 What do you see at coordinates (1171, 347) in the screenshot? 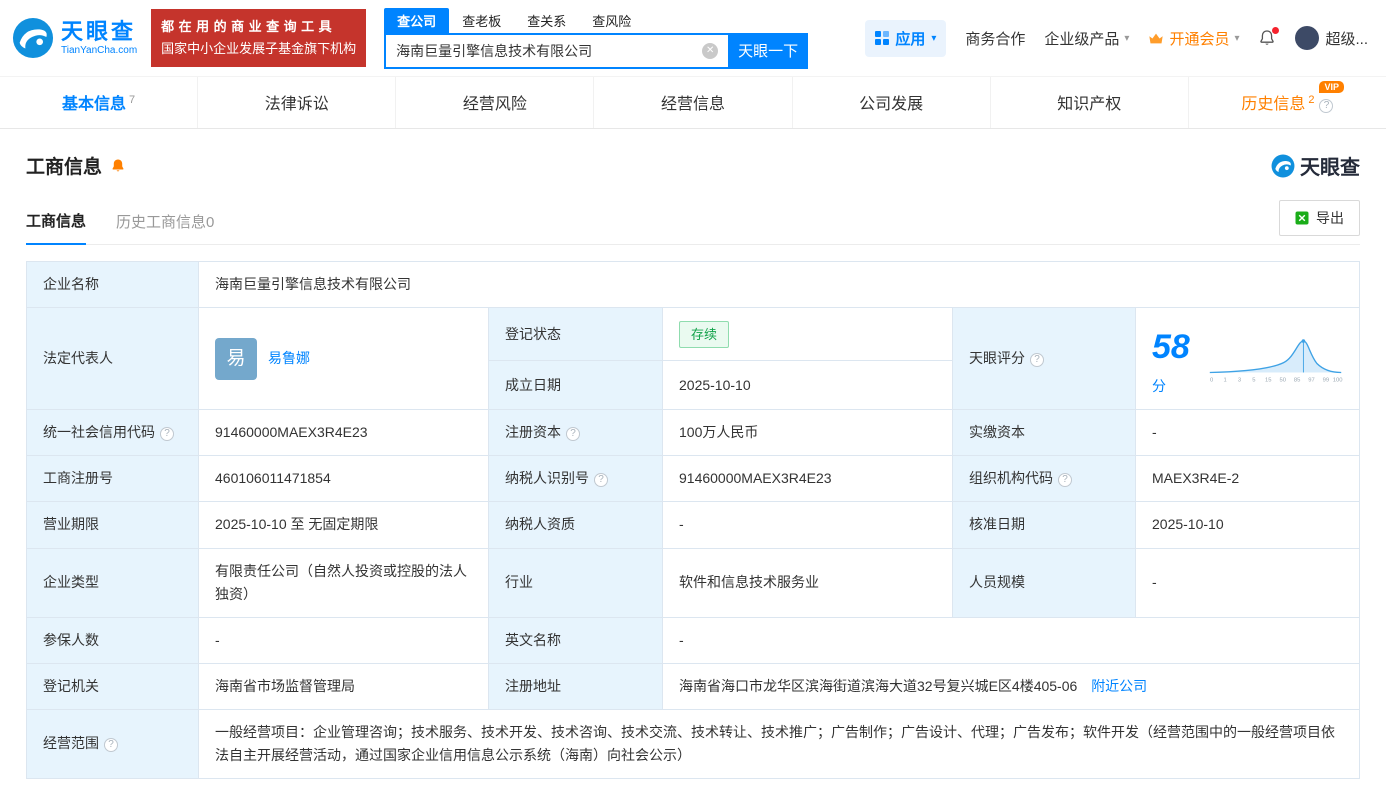
I see `score-value: 58` at bounding box center [1171, 347].